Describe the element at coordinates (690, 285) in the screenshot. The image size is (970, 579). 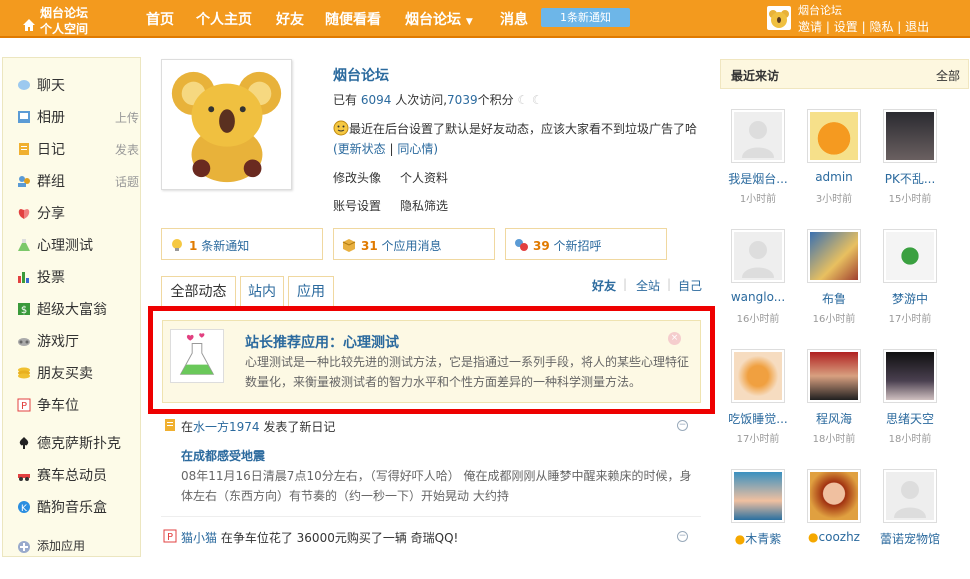
I see `filter-self: 自己` at that location.